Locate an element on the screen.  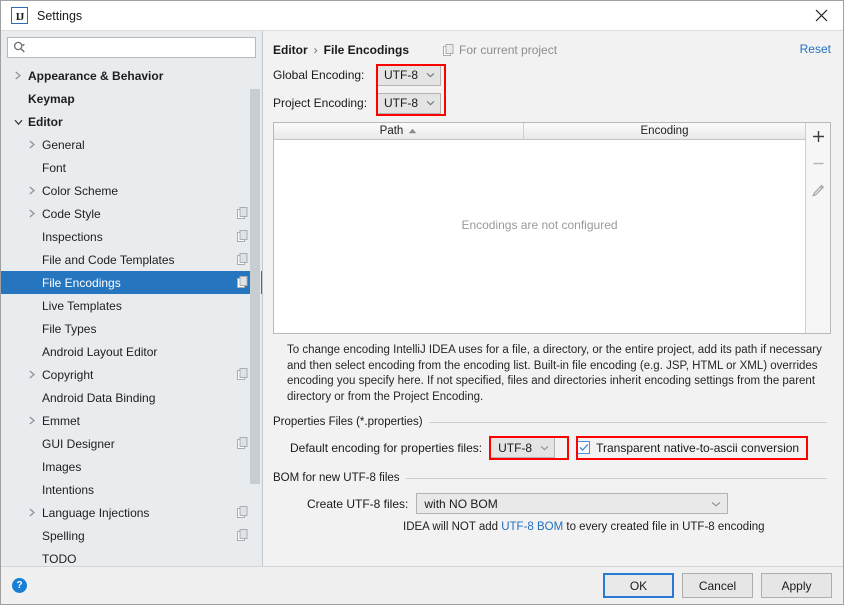
app-logo-icon: IJ is located at coordinates (19, 15).